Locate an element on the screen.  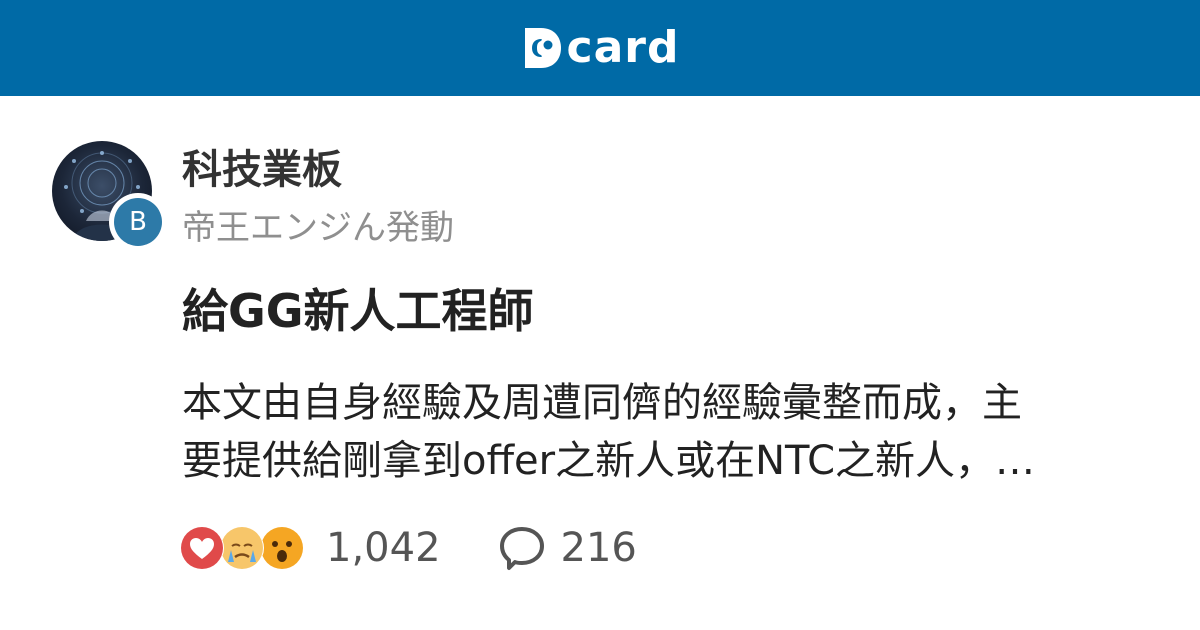
board-name: 科技業板 is located at coordinates (262, 170).